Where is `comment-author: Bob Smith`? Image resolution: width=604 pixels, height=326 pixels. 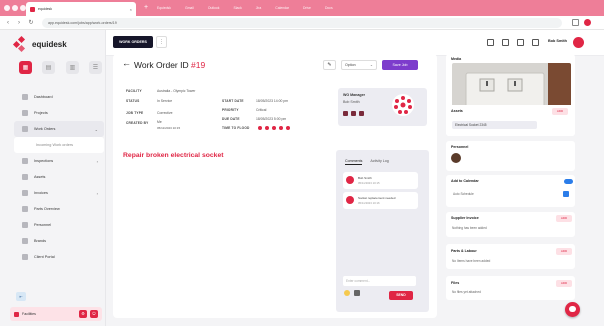
comment-author: Bob Smith is located at coordinates (365, 178).